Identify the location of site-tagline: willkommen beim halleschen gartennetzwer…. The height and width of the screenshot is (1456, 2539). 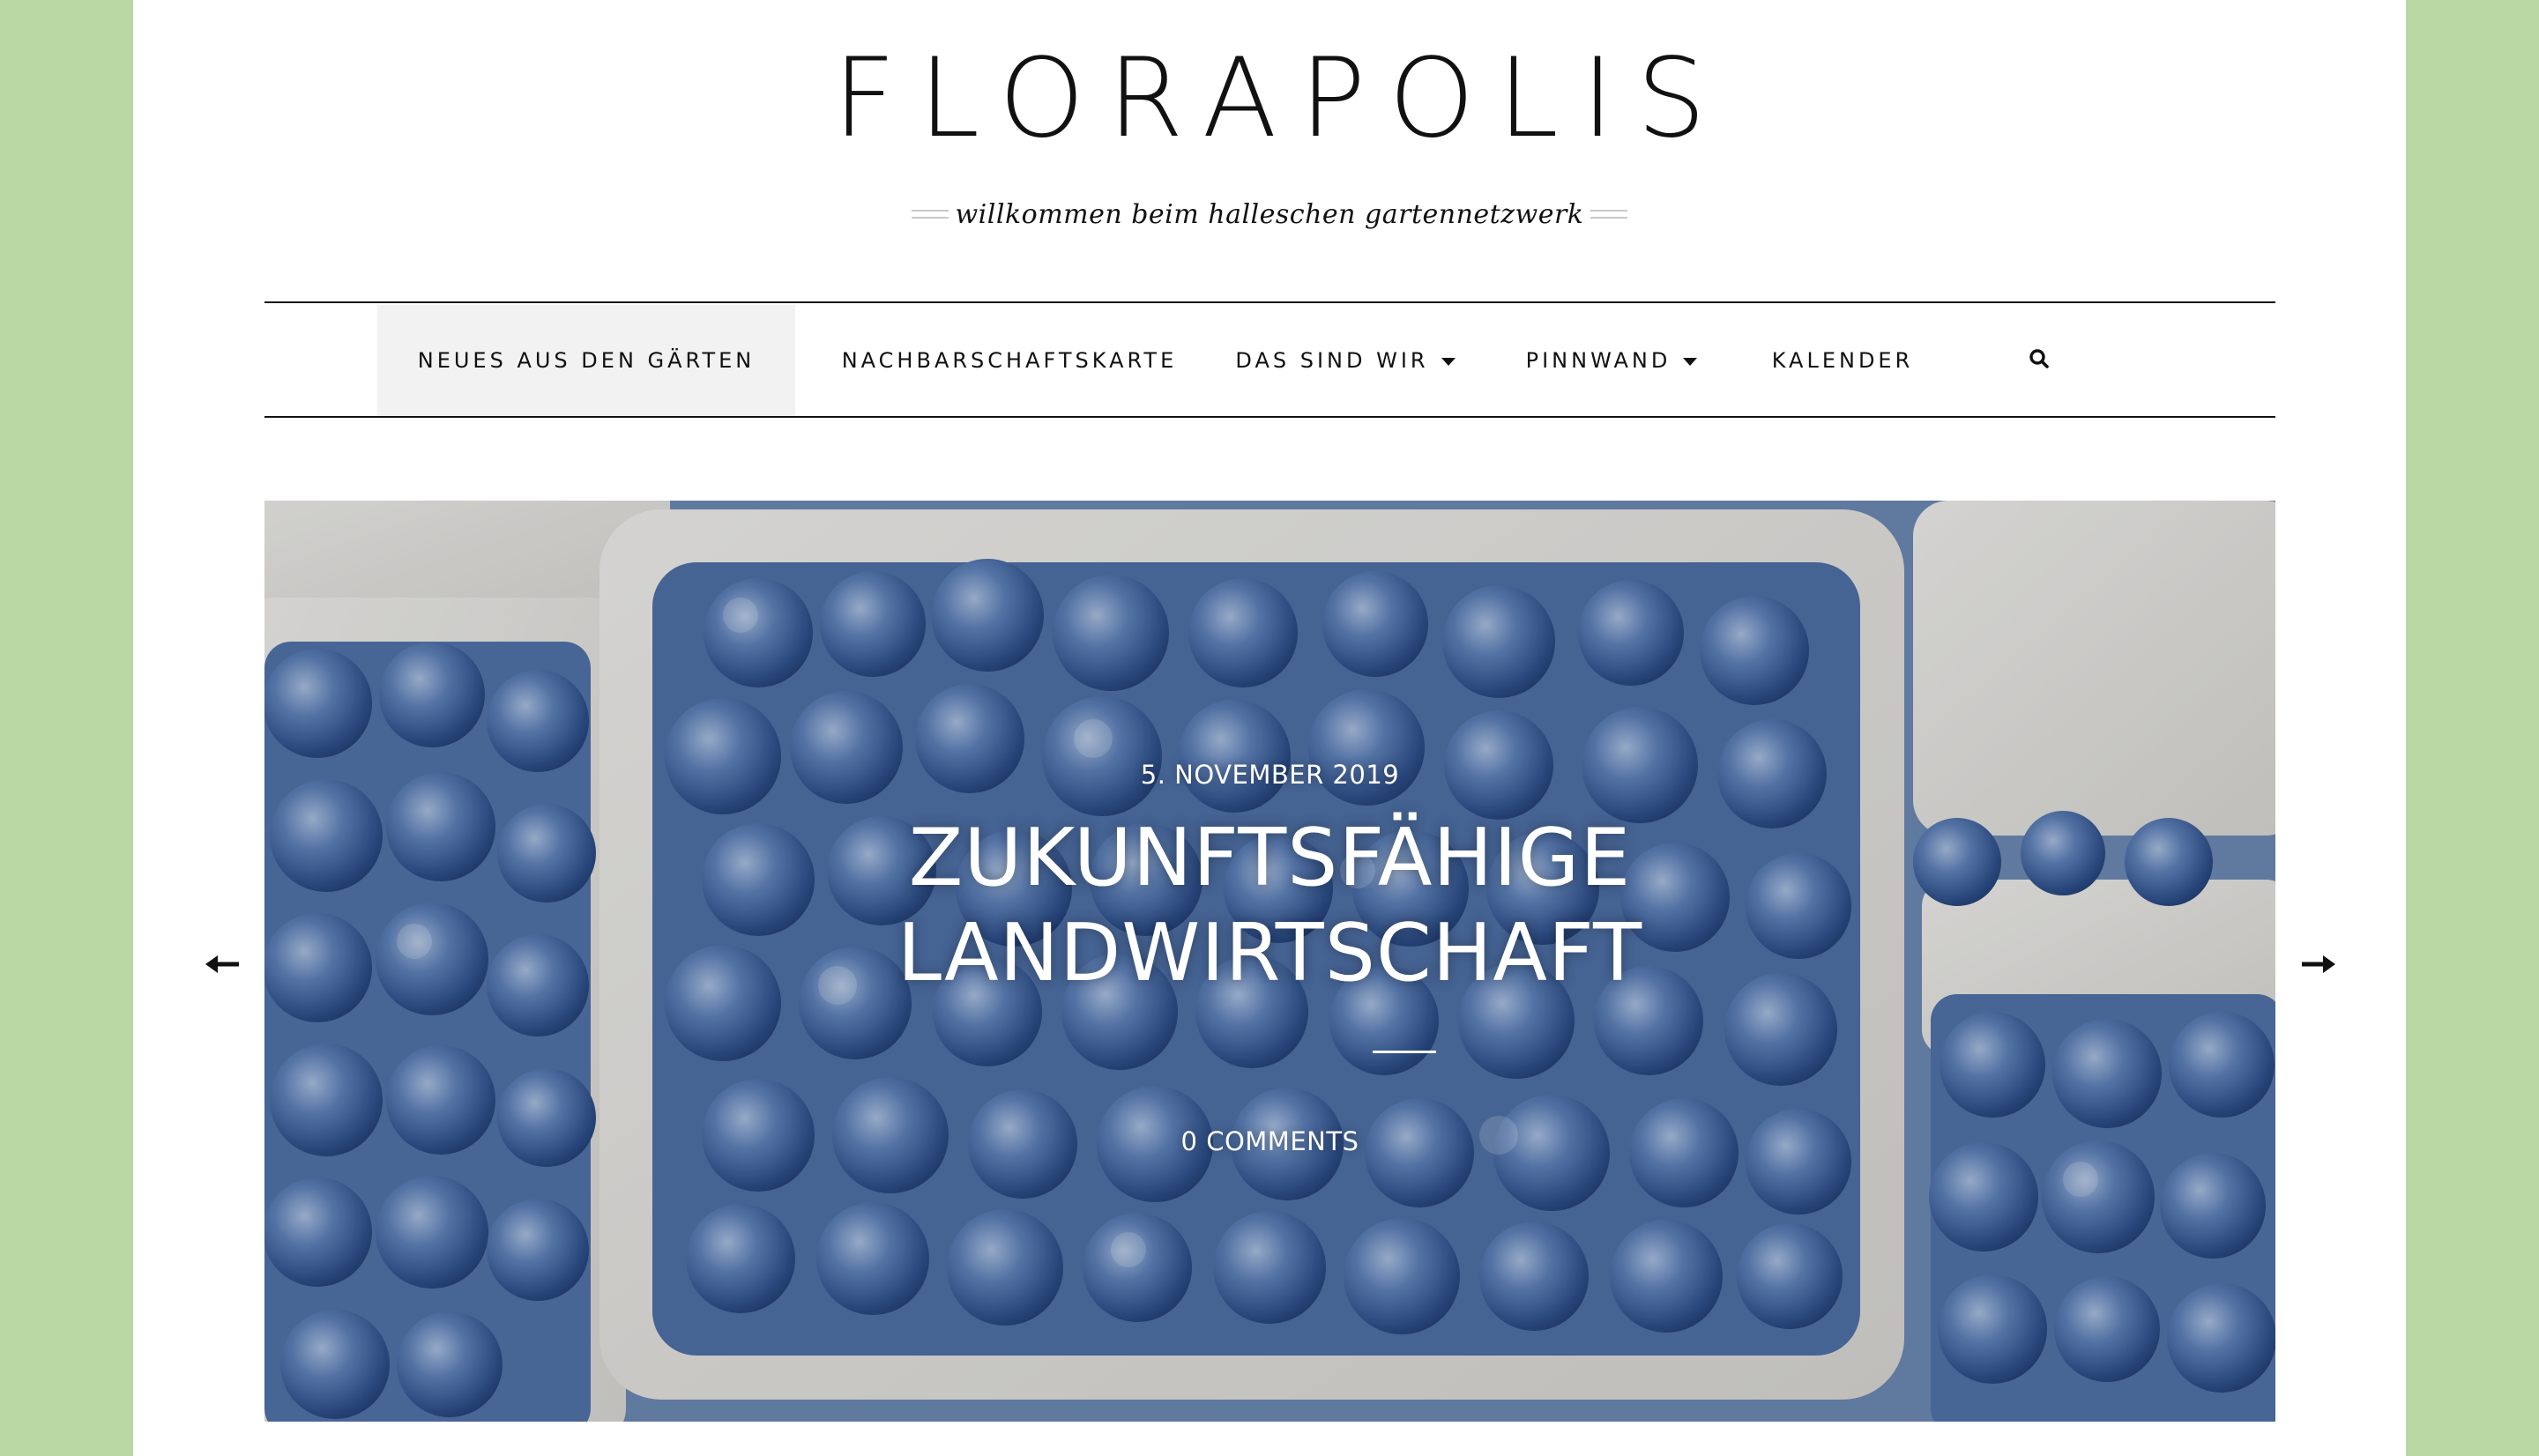
(1269, 214).